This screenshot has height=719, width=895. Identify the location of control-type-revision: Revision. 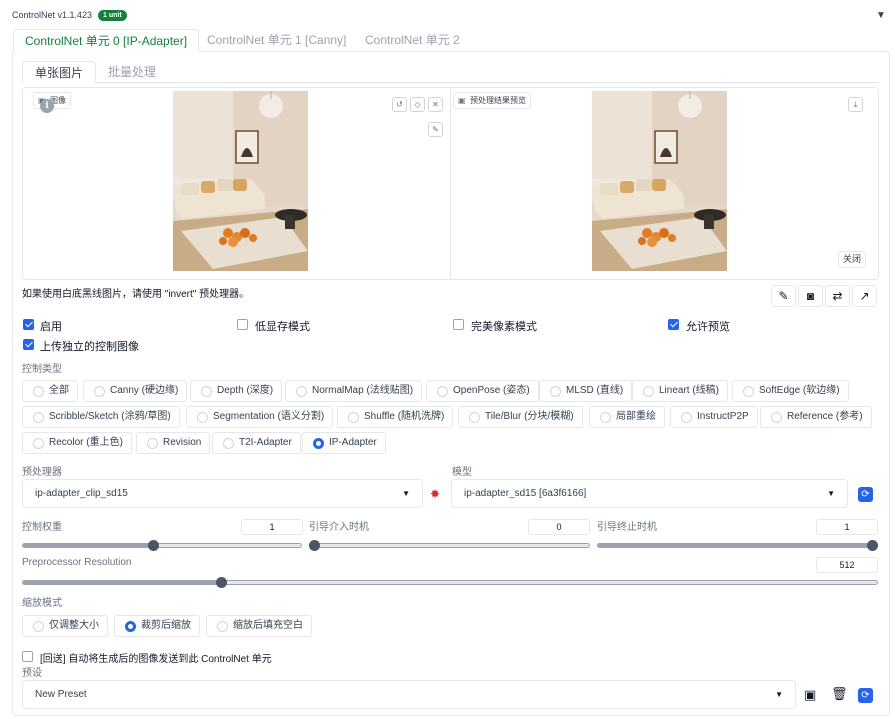
(173, 443).